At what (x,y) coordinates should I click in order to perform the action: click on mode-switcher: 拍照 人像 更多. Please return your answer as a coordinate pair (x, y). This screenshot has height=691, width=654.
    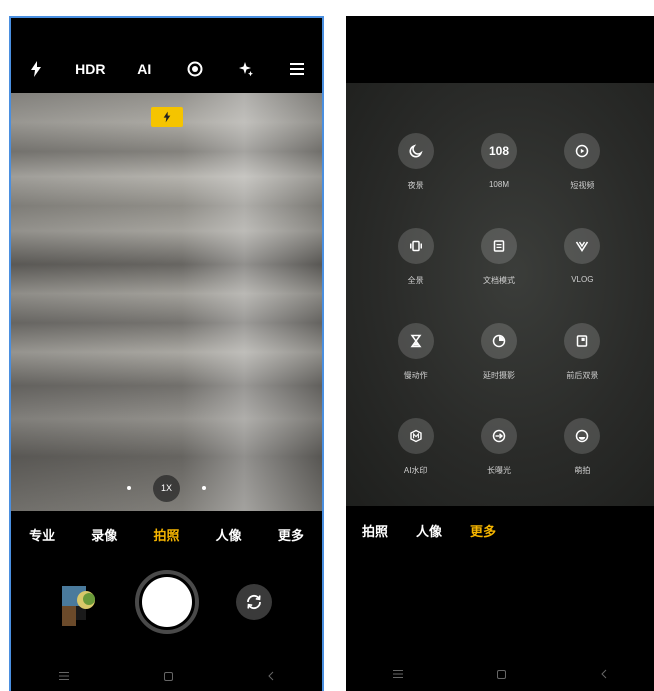
    Looking at the image, I should click on (429, 530).